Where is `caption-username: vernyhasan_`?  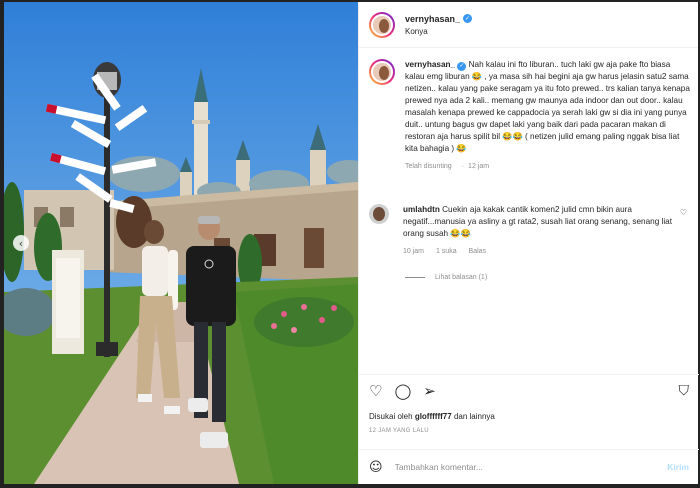 caption-username: vernyhasan_ is located at coordinates (430, 64).